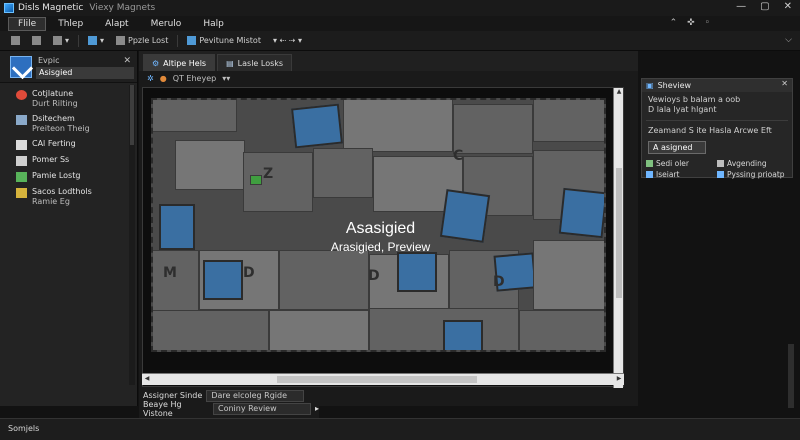  I want to click on folder-icon, so click(15, 40).